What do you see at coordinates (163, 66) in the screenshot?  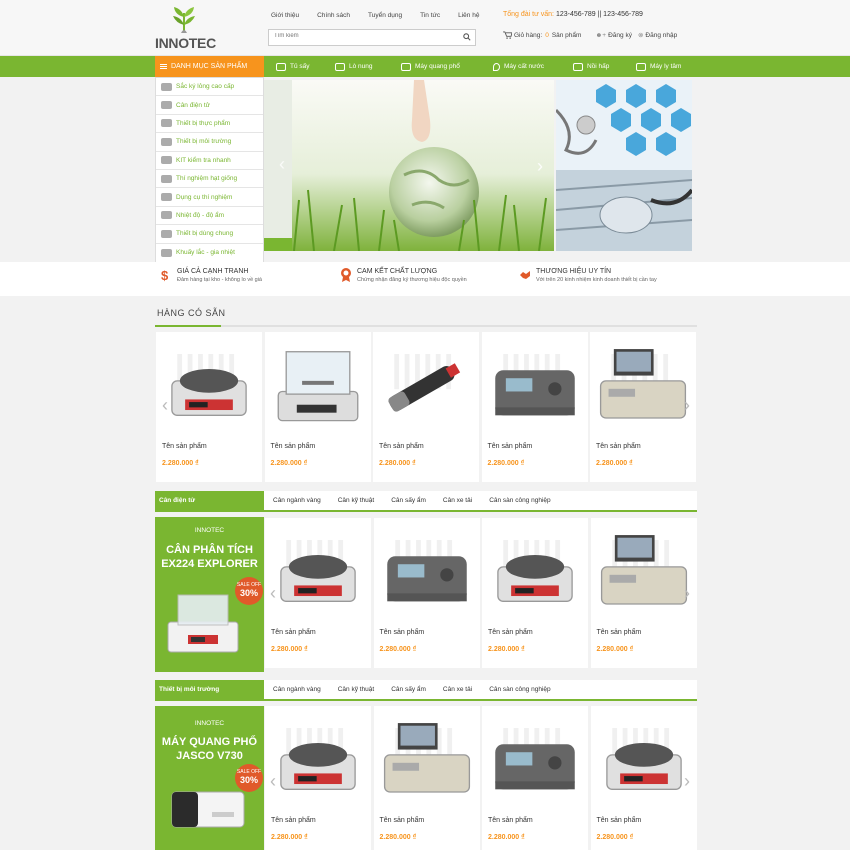 I see `menu-icon` at bounding box center [163, 66].